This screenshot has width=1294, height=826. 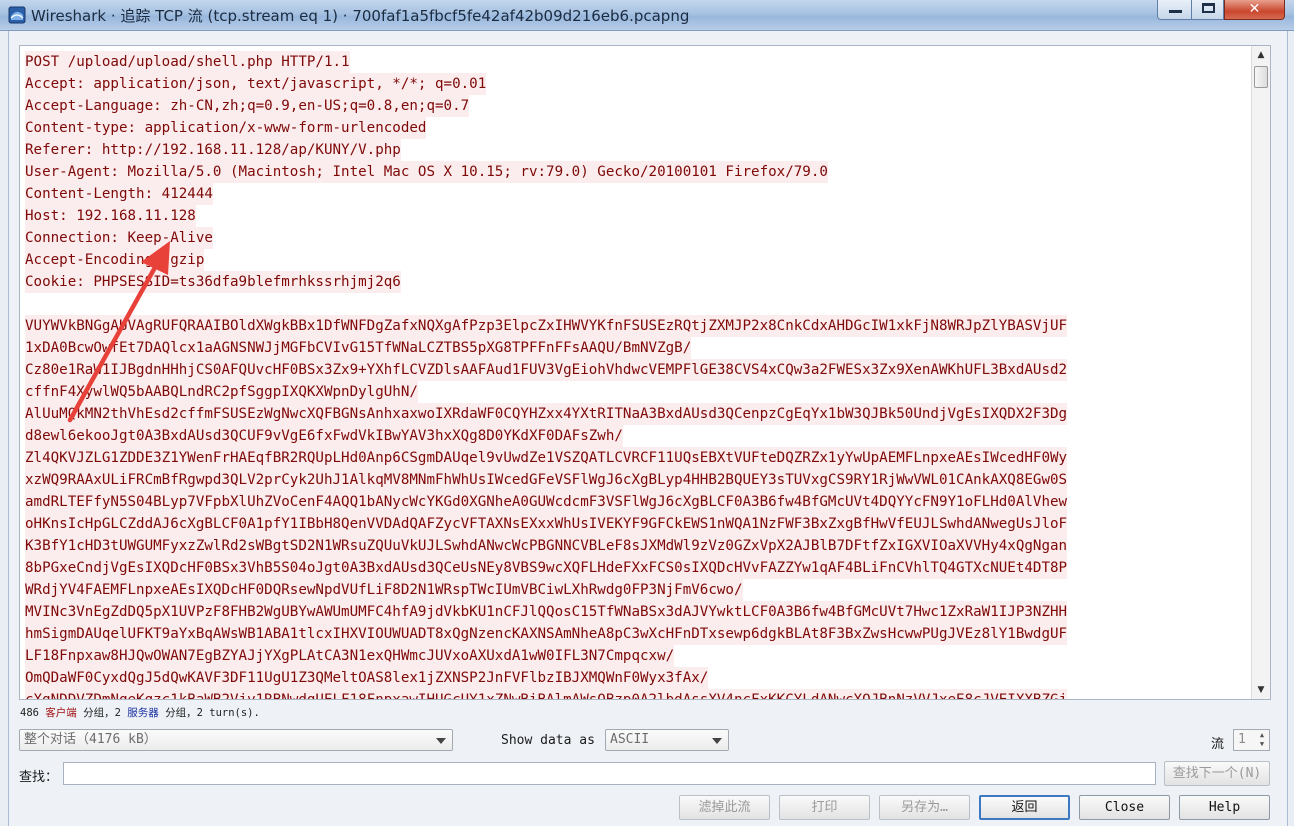 What do you see at coordinates (1024, 807) in the screenshot?
I see `back-button: 返回` at bounding box center [1024, 807].